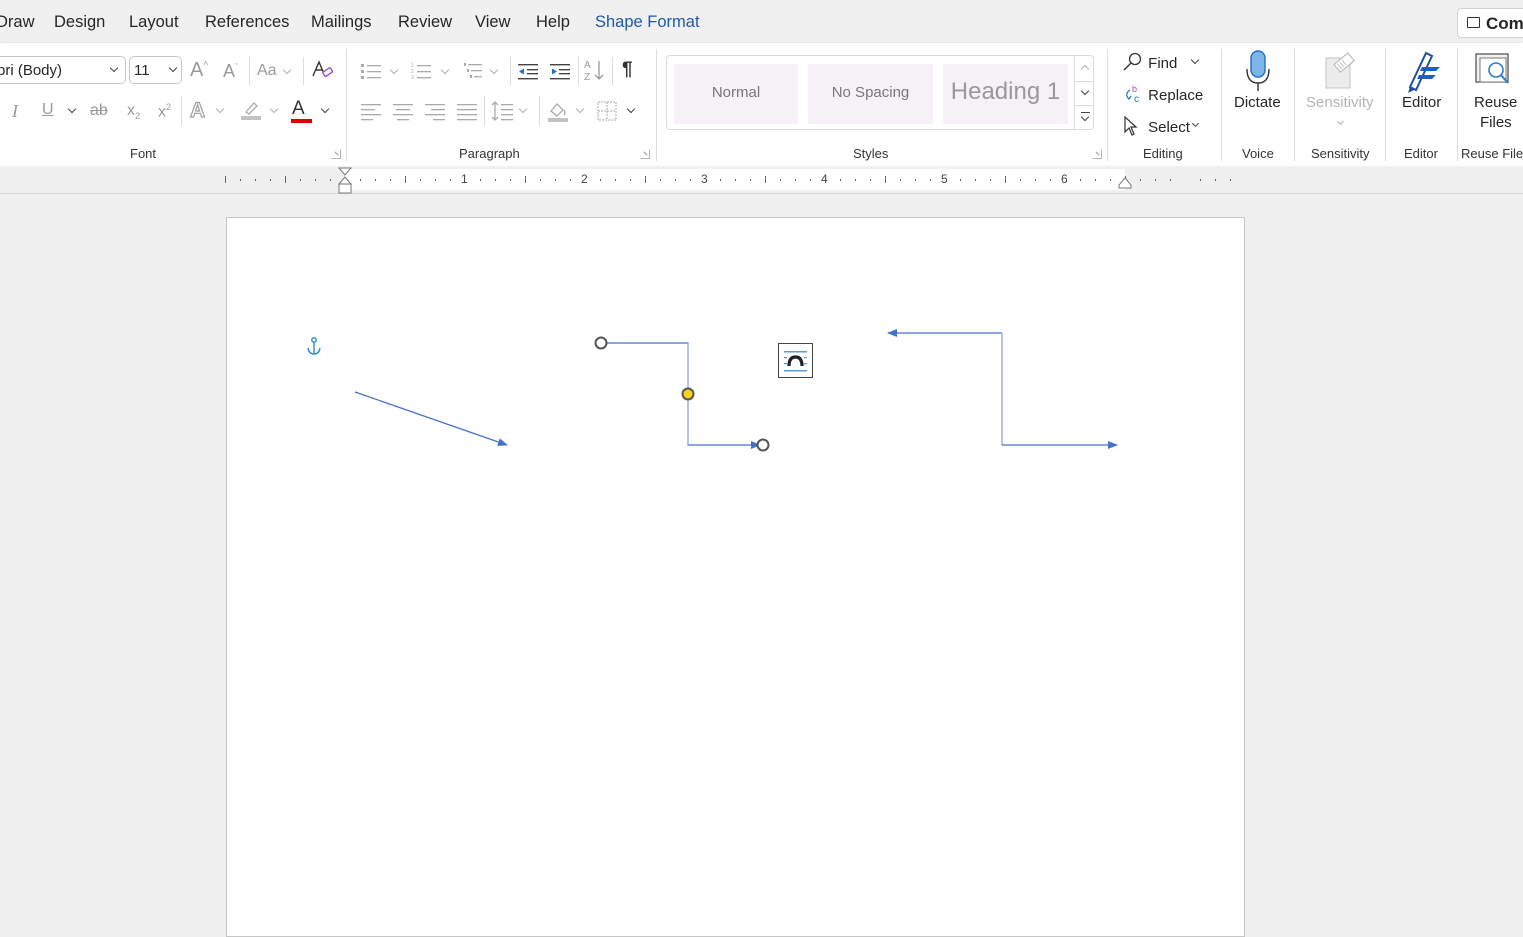 The height and width of the screenshot is (937, 1523). I want to click on show-marks-icon: ¶, so click(627, 69).